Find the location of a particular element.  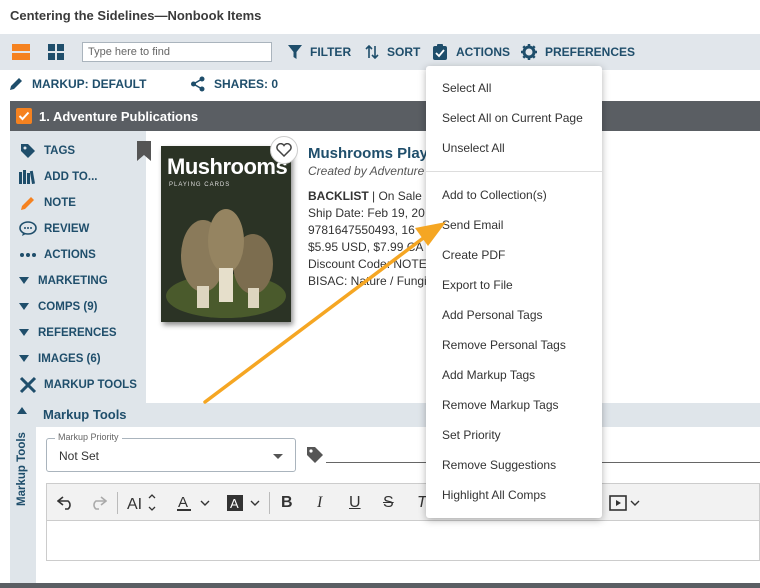

clipboard-check-icon is located at coordinates (440, 52).